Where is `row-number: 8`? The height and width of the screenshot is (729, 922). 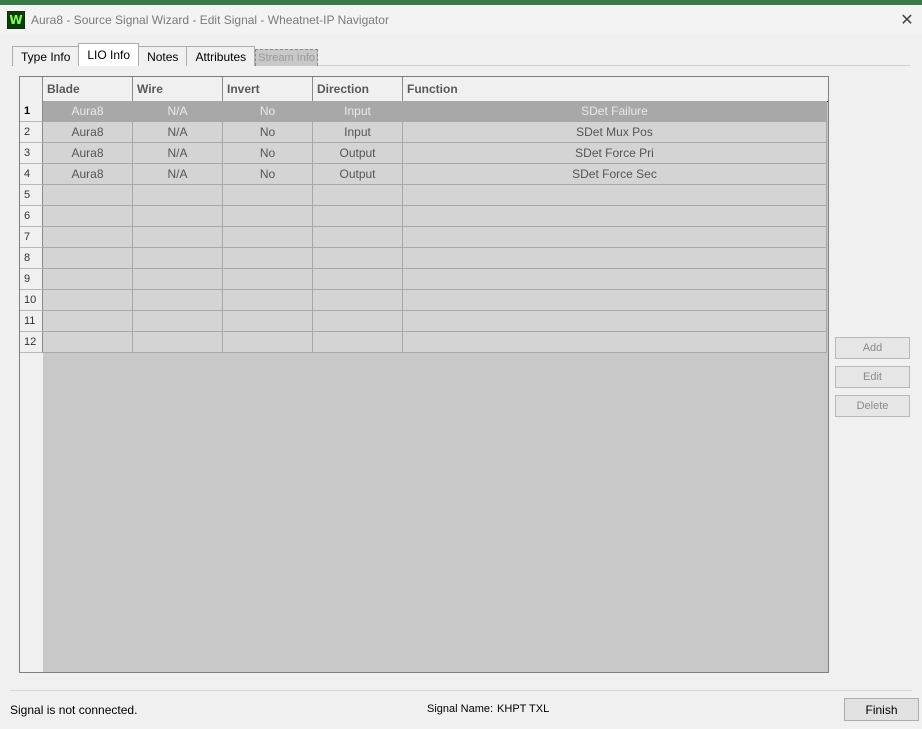 row-number: 8 is located at coordinates (31, 258).